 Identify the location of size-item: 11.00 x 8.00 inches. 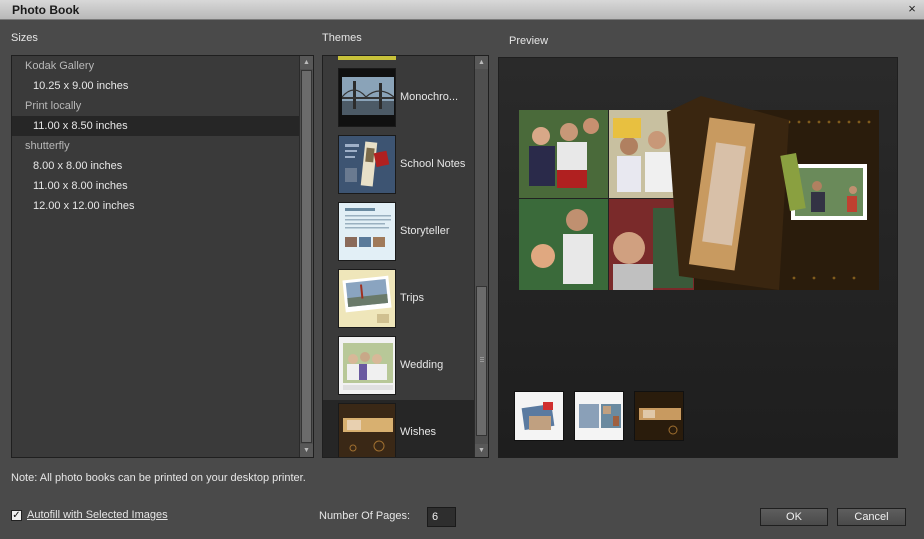
(155, 186).